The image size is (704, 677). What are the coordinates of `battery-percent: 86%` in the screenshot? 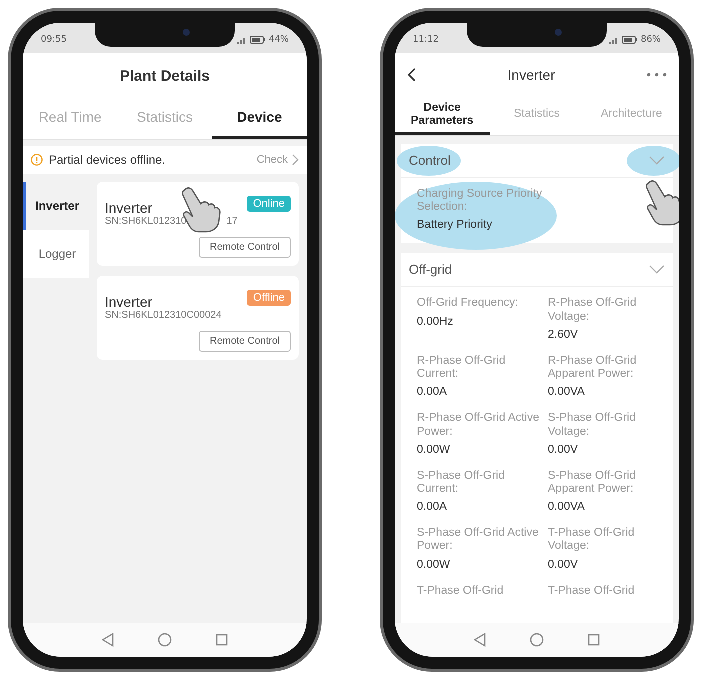 It's located at (650, 40).